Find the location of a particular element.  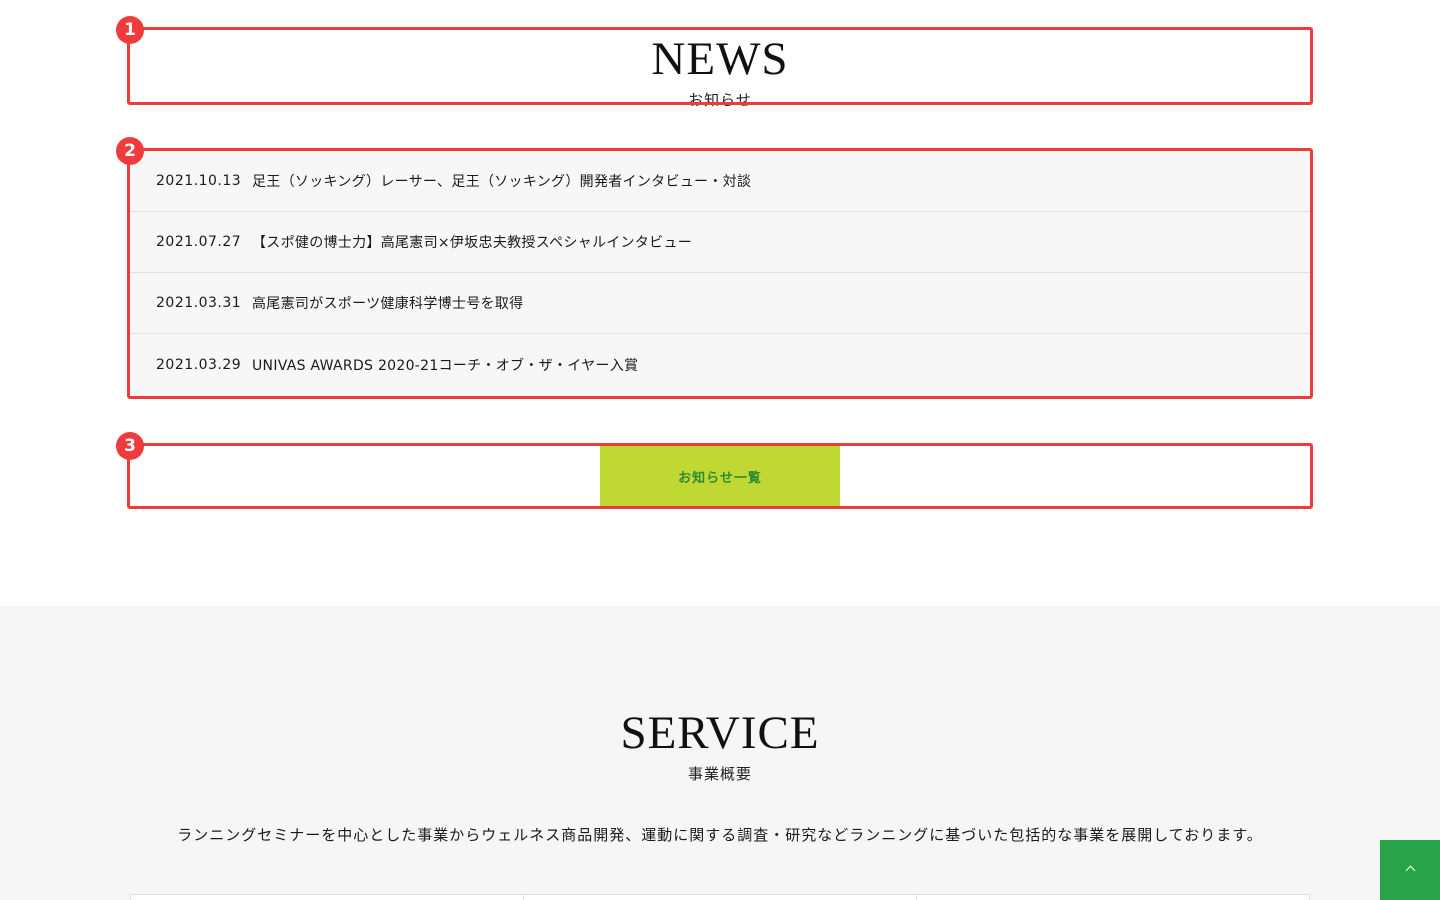

chevron-up-icon is located at coordinates (1410, 870).